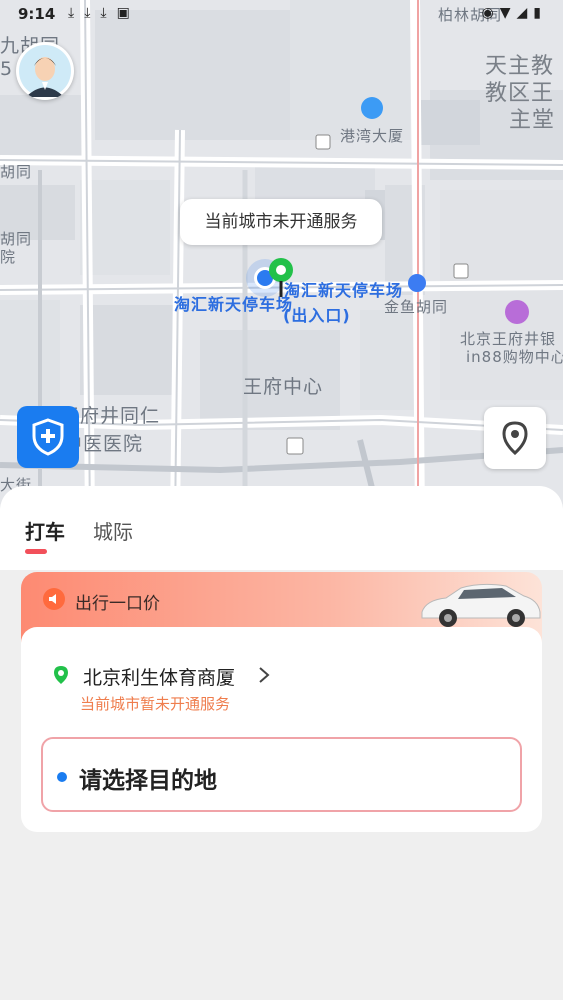 The image size is (563, 1000). I want to click on map-label: 港湾大厦, so click(372, 136).